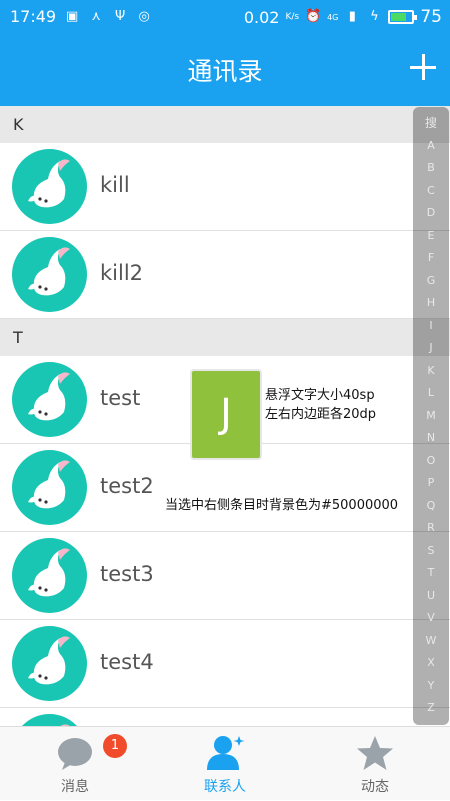 This screenshot has height=801, width=450. I want to click on nav-messages: 1 消息, so click(75, 764).